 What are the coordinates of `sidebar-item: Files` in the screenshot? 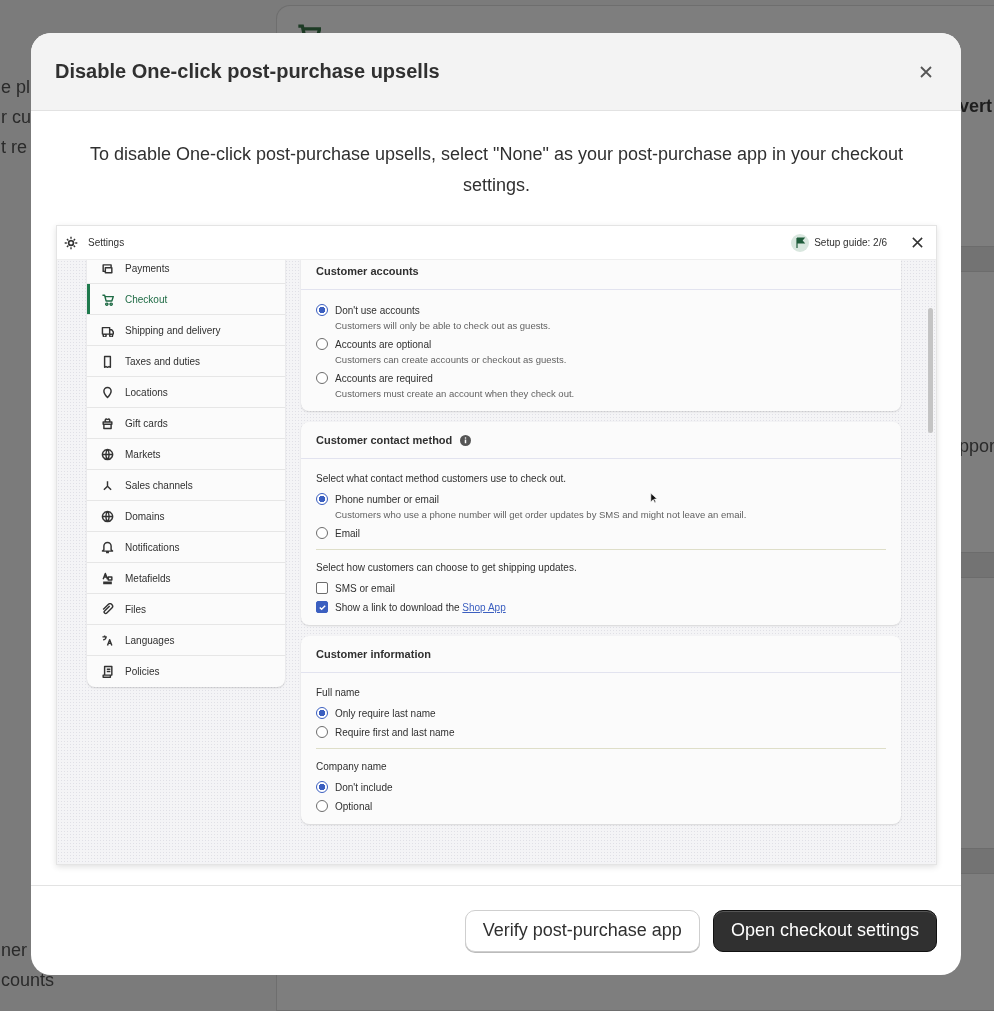 It's located at (186, 609).